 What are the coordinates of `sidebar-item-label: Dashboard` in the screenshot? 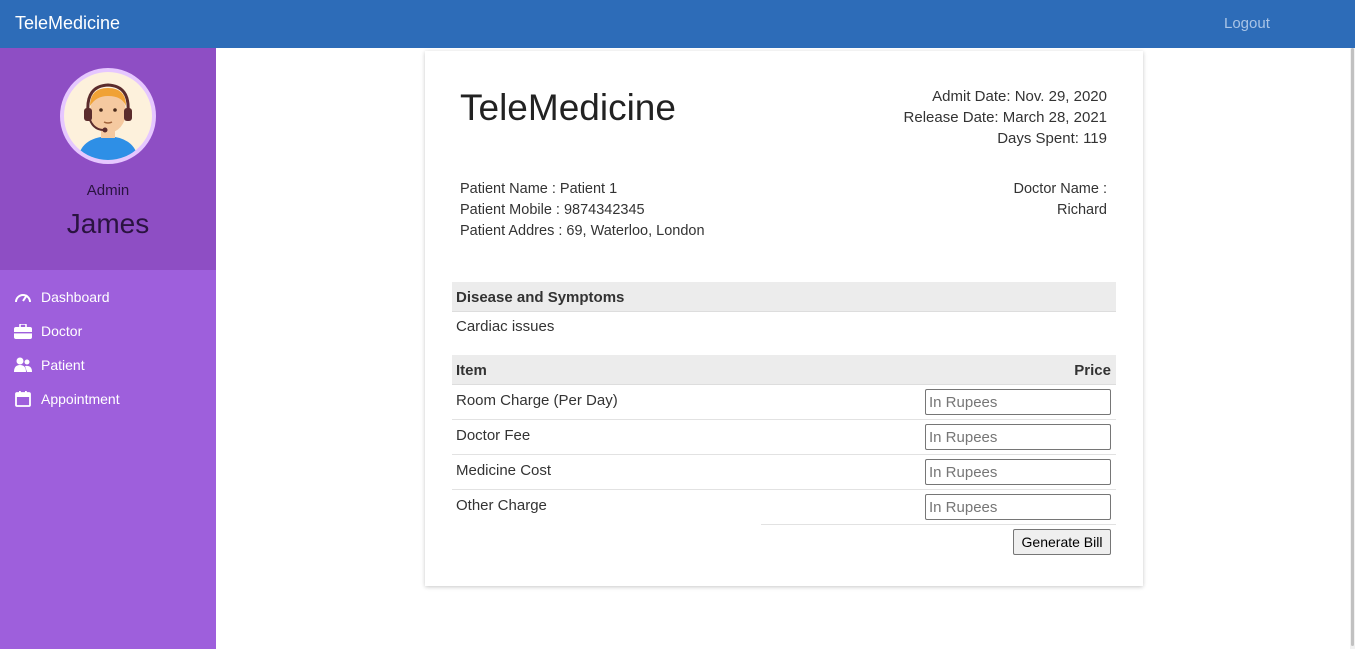 It's located at (75, 297).